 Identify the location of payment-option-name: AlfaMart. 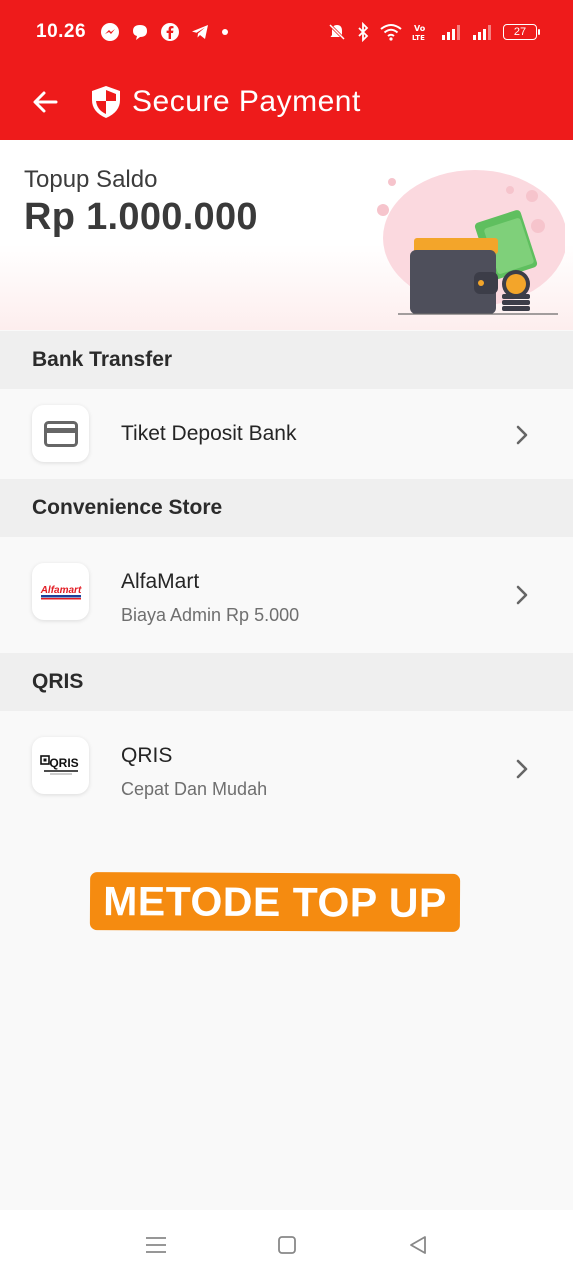
(160, 581).